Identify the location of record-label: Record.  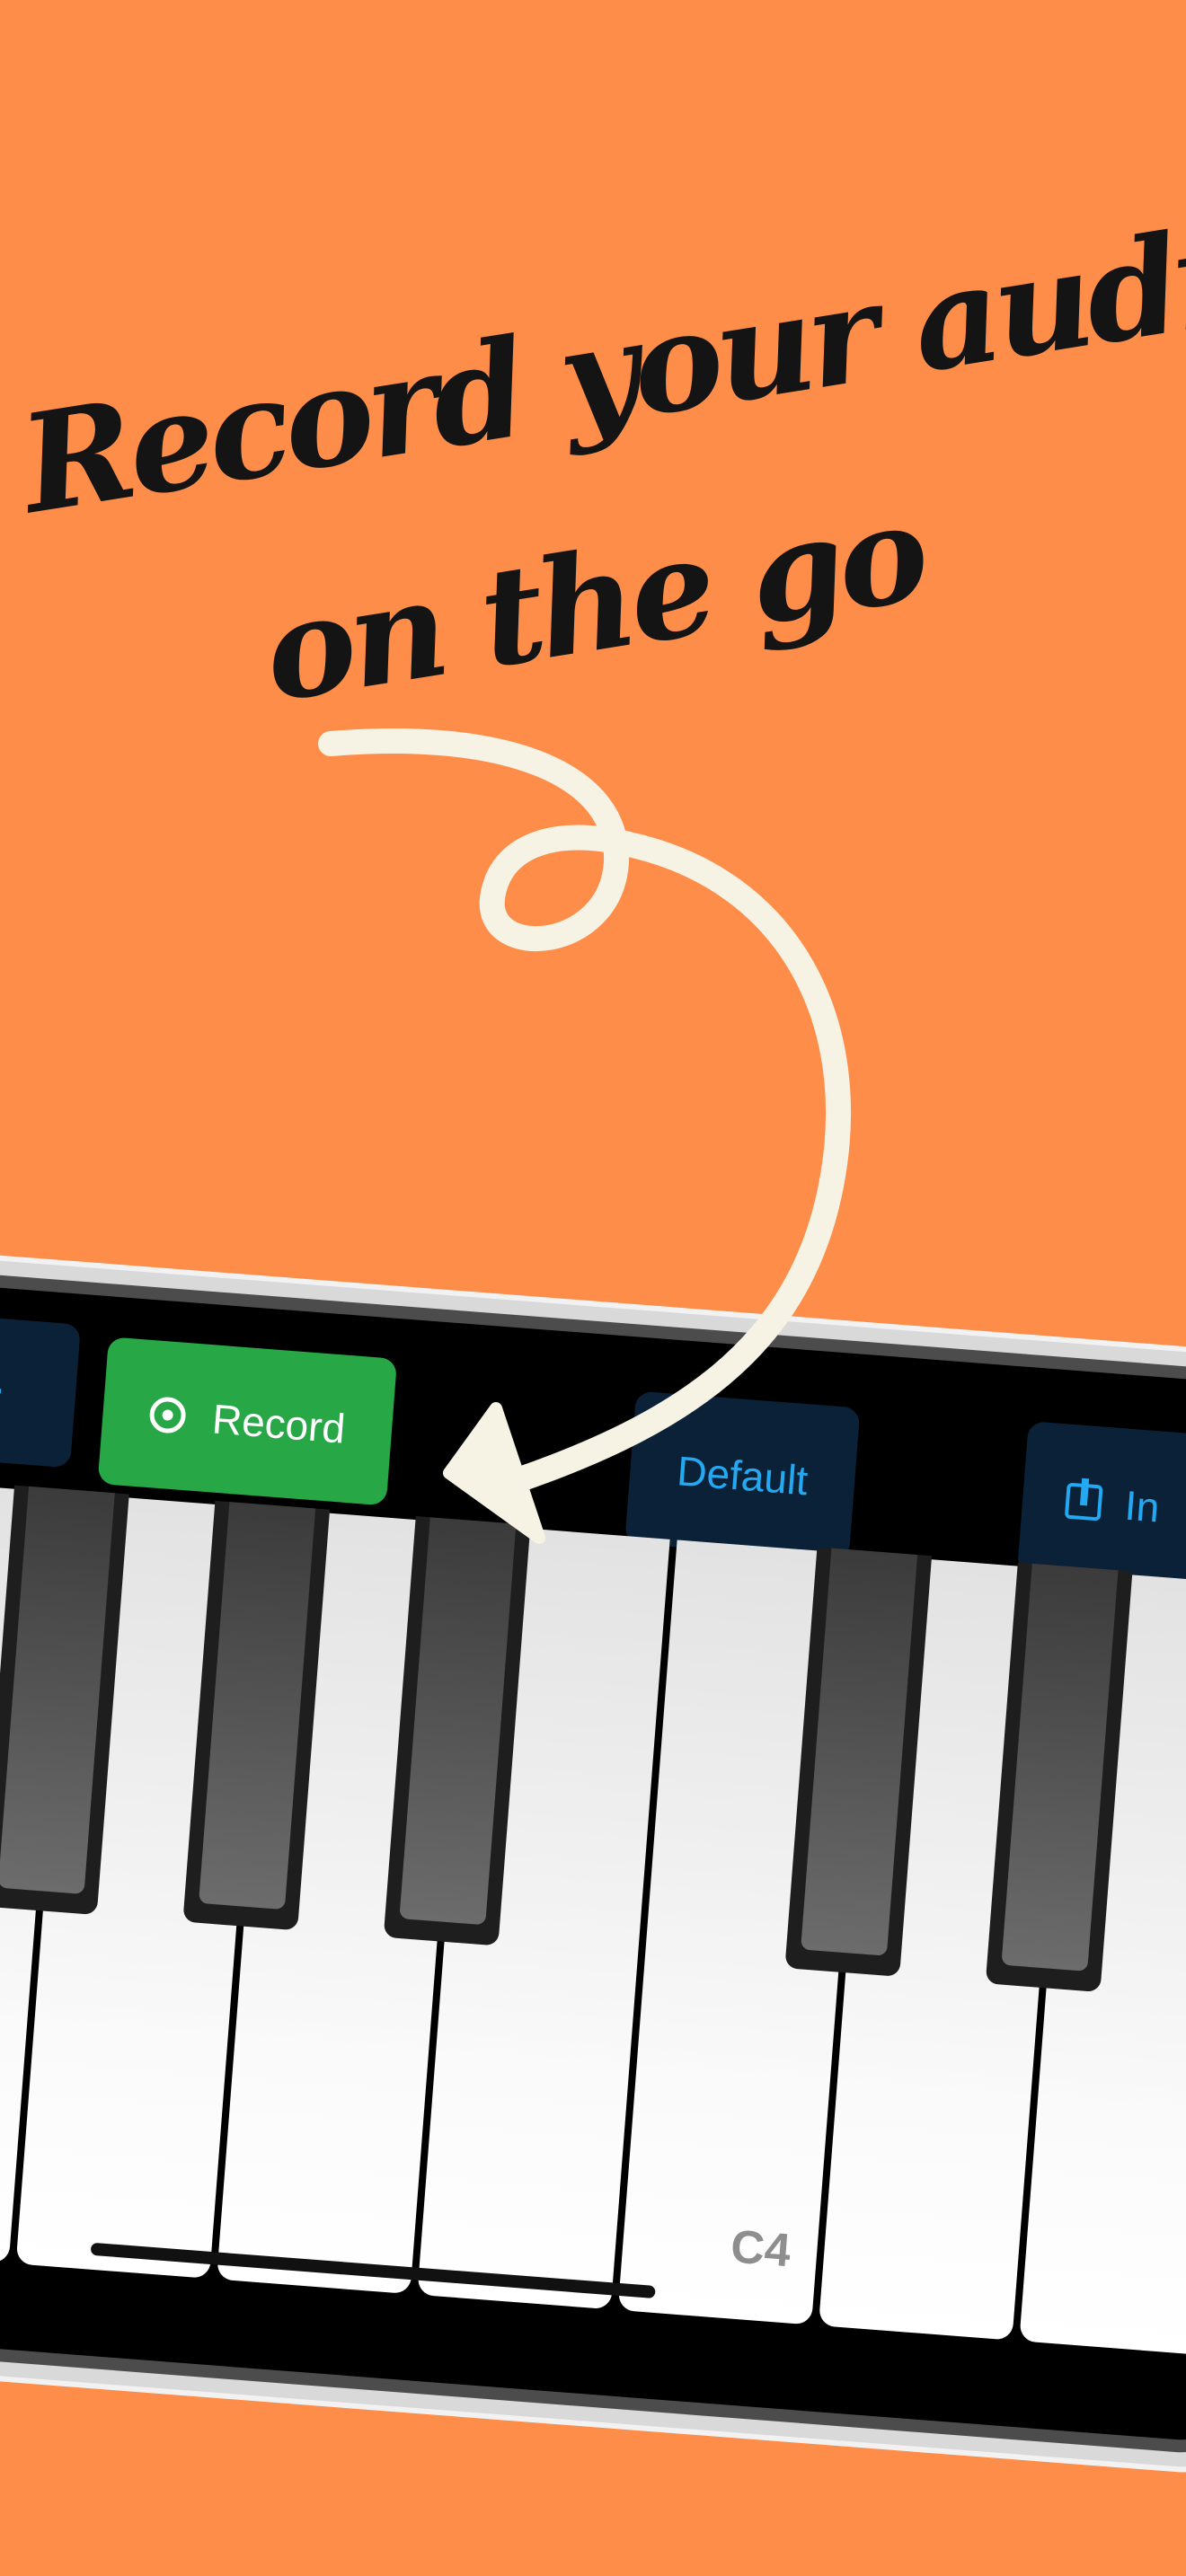
(279, 1423).